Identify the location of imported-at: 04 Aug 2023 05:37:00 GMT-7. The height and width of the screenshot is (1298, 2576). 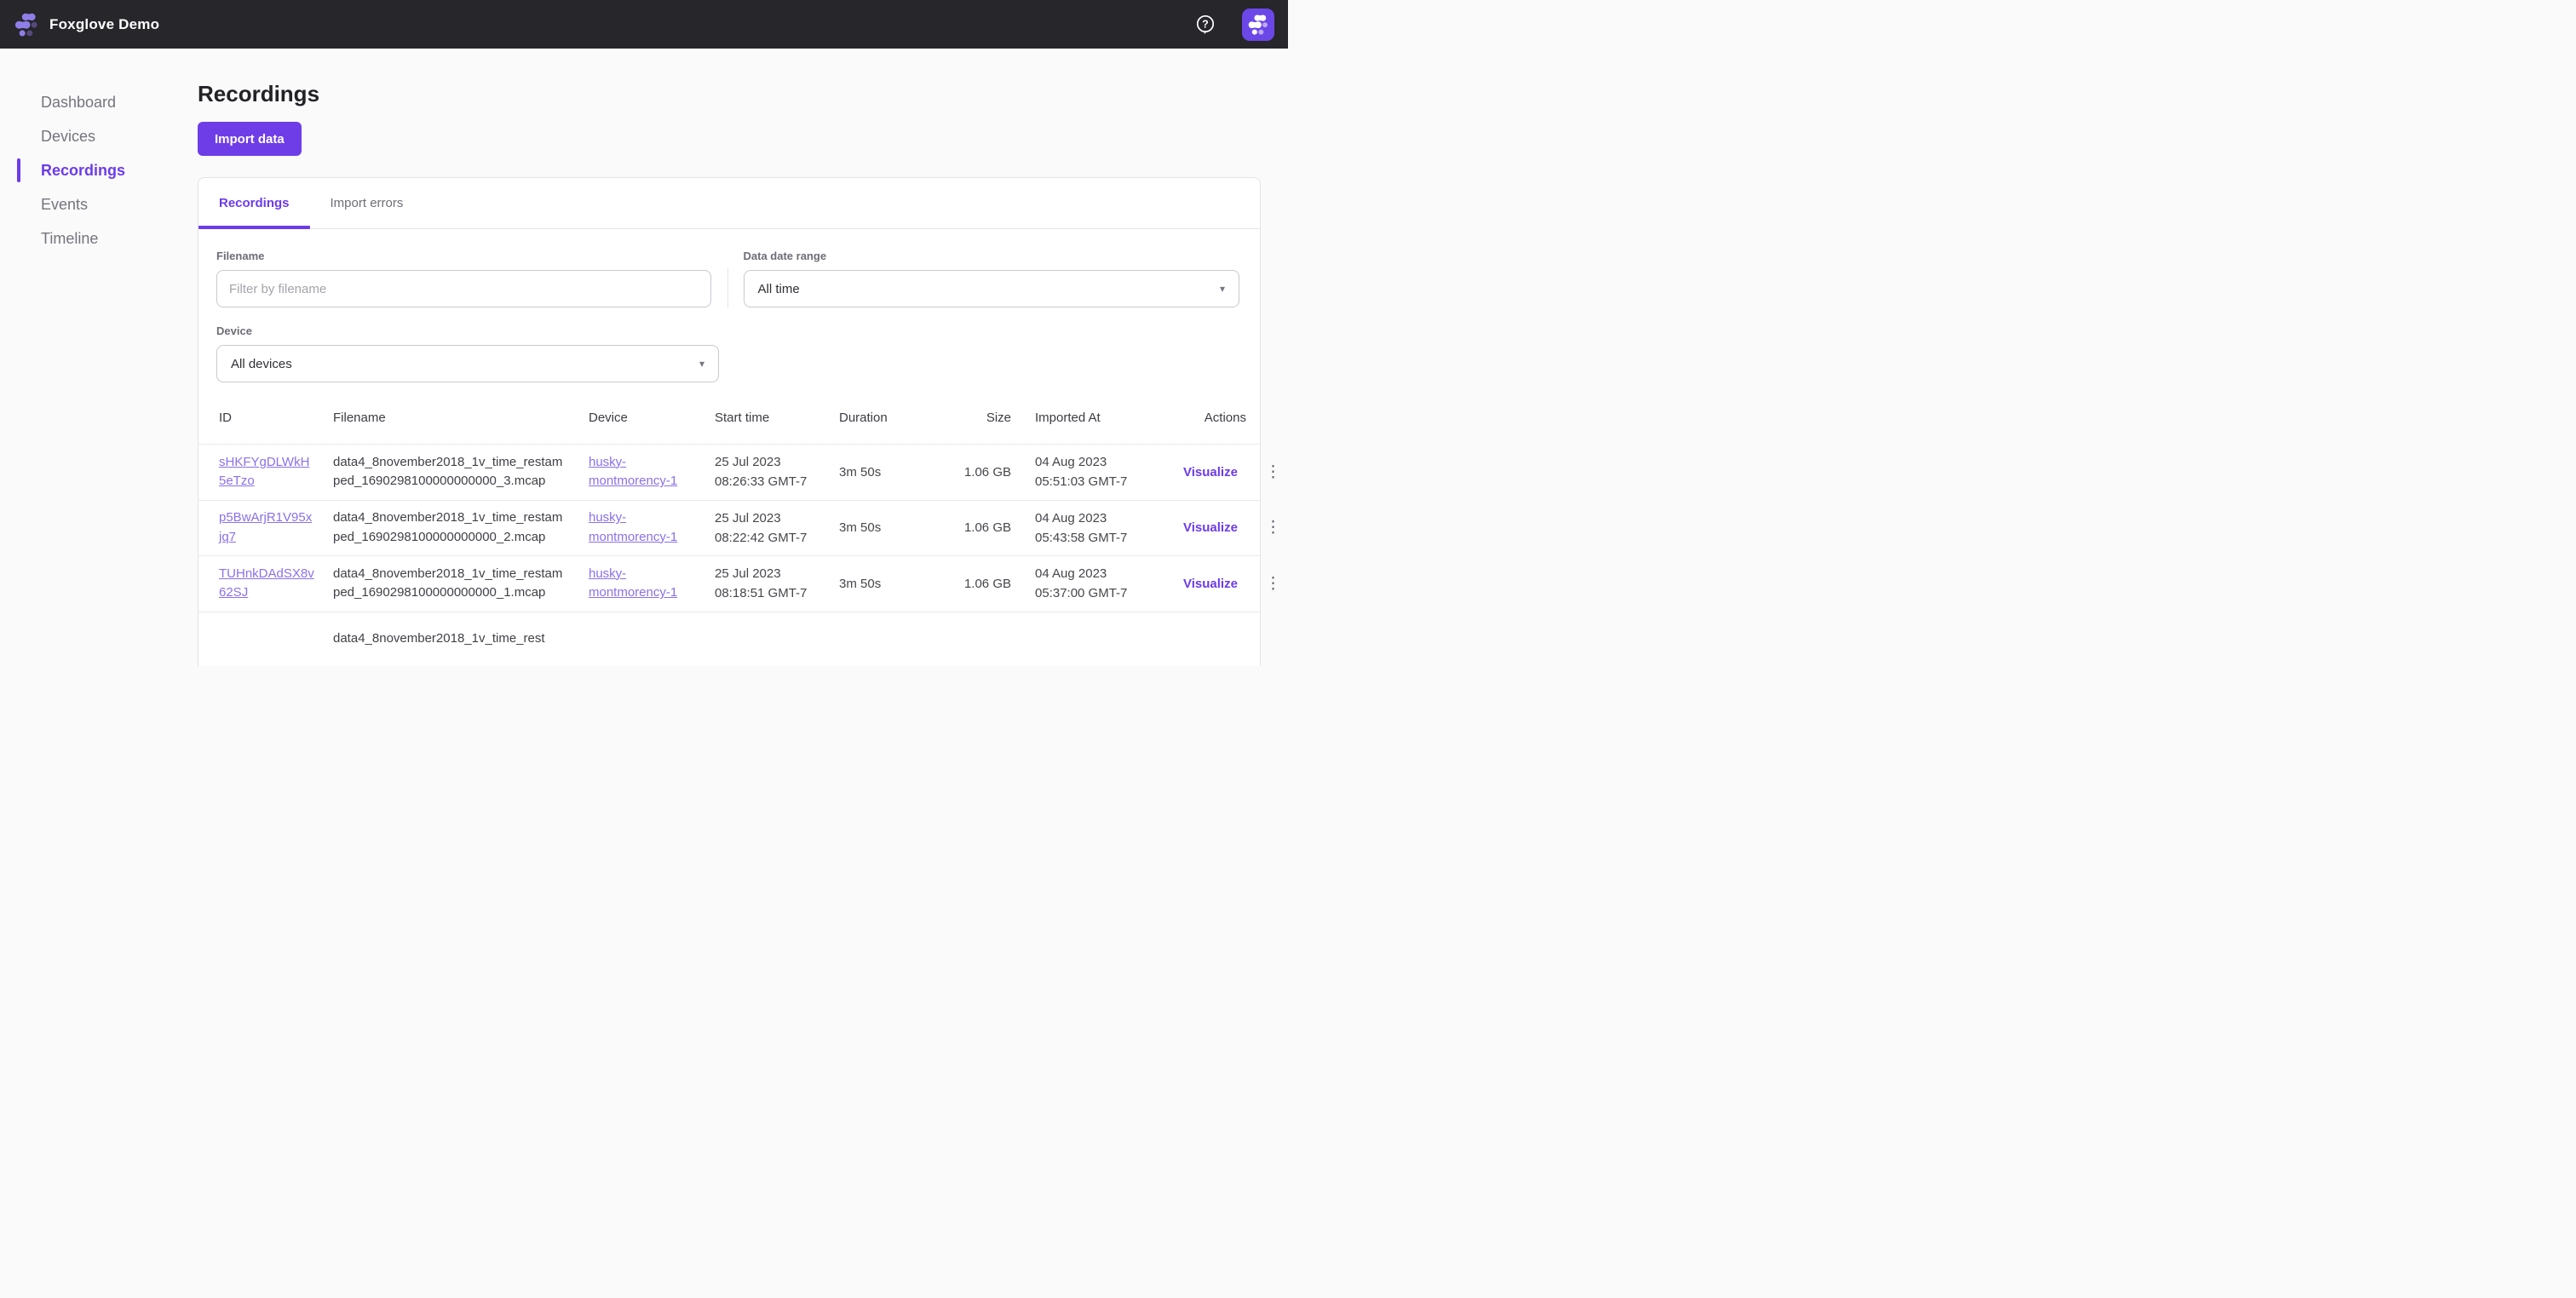
(1081, 583).